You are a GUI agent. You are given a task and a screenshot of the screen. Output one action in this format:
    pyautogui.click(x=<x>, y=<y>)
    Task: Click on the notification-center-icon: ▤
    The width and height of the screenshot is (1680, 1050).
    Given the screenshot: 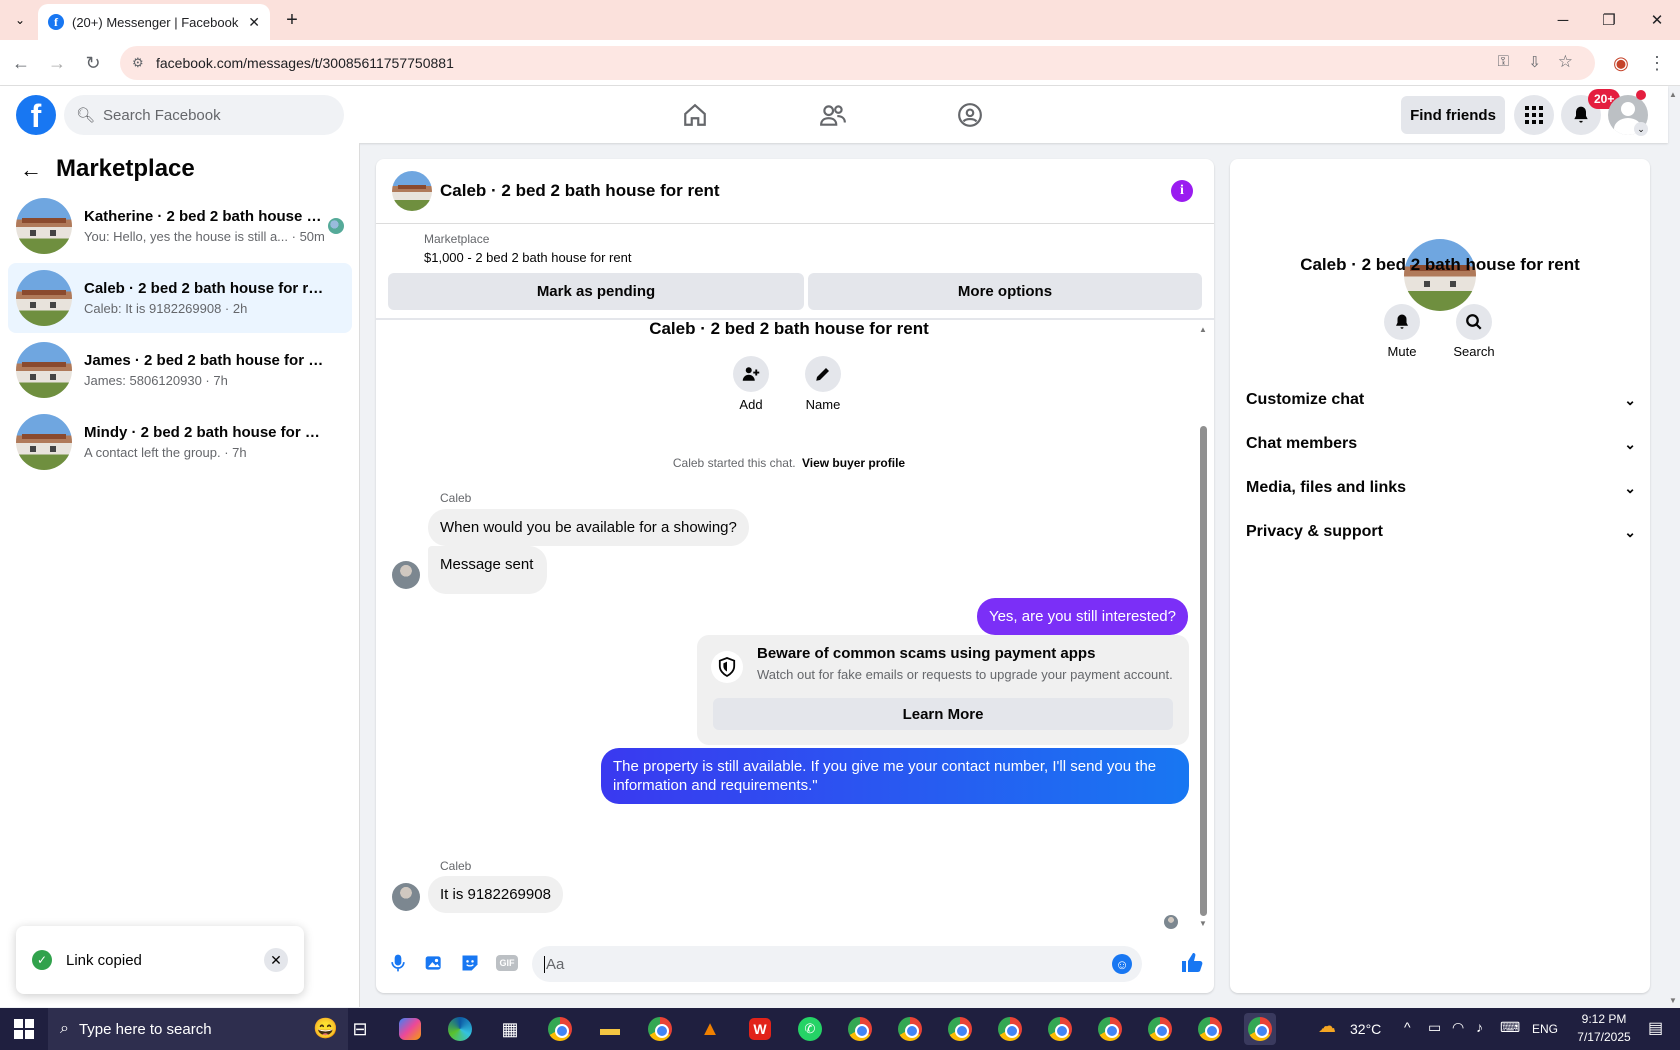 What is the action you would take?
    pyautogui.click(x=1655, y=1028)
    